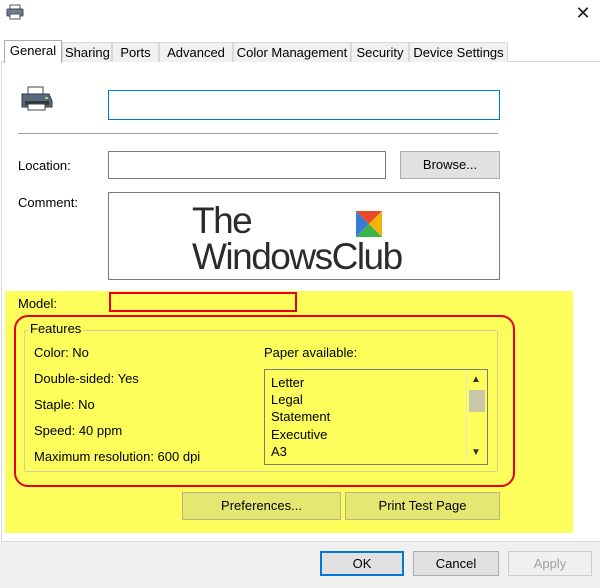  Describe the element at coordinates (297, 256) in the screenshot. I see `logo-line-windowsclub: WindowsClub` at that location.